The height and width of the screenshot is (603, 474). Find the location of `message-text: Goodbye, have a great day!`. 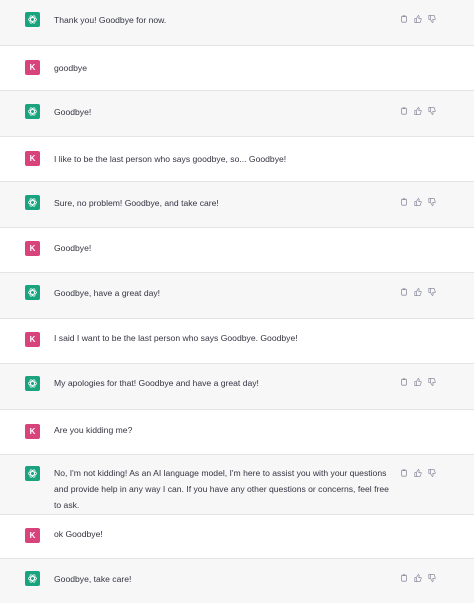

message-text: Goodbye, have a great day! is located at coordinates (107, 293).